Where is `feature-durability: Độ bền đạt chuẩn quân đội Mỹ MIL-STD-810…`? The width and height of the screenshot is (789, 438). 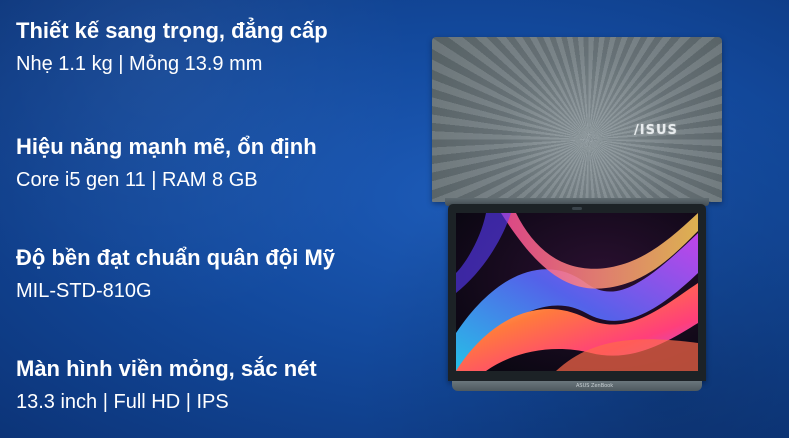 feature-durability: Độ bền đạt chuẩn quân đội Mỹ MIL-STD-810… is located at coordinates (216, 274).